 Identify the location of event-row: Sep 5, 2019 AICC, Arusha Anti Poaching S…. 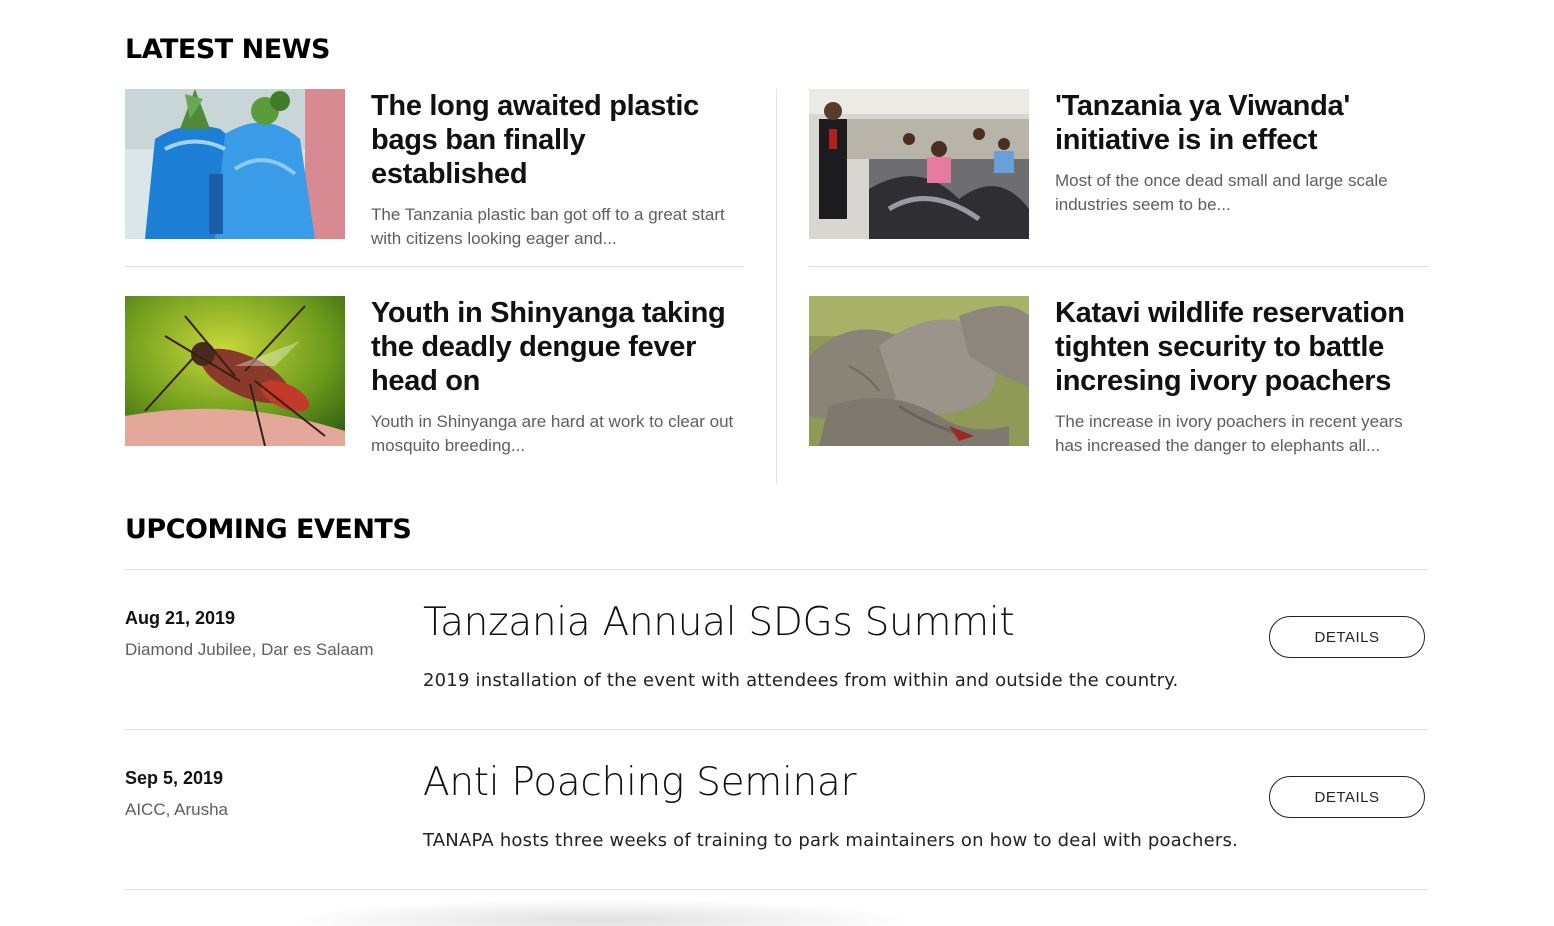
(777, 809).